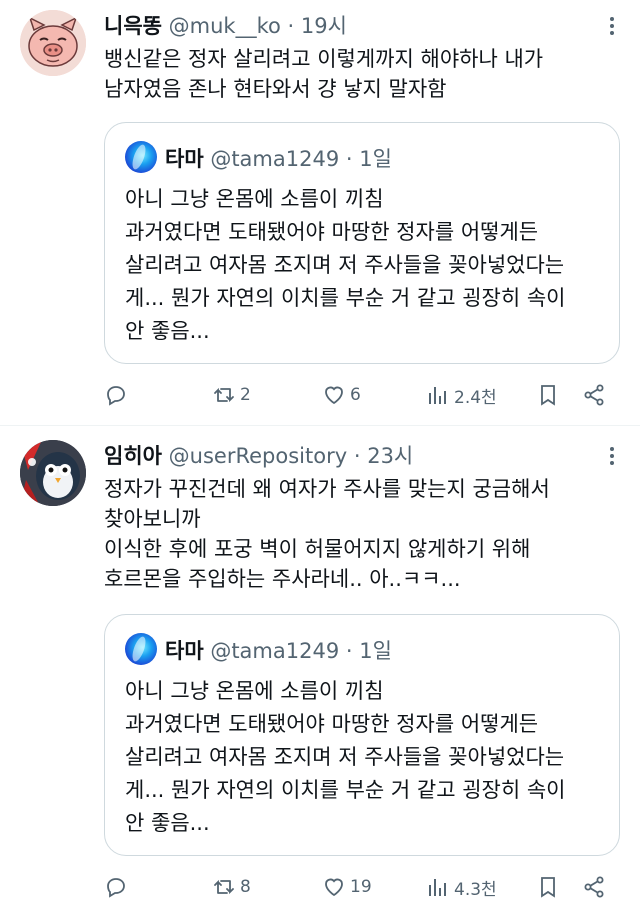 This screenshot has height=918, width=640. What do you see at coordinates (245, 887) in the screenshot?
I see `repost-count: 8` at bounding box center [245, 887].